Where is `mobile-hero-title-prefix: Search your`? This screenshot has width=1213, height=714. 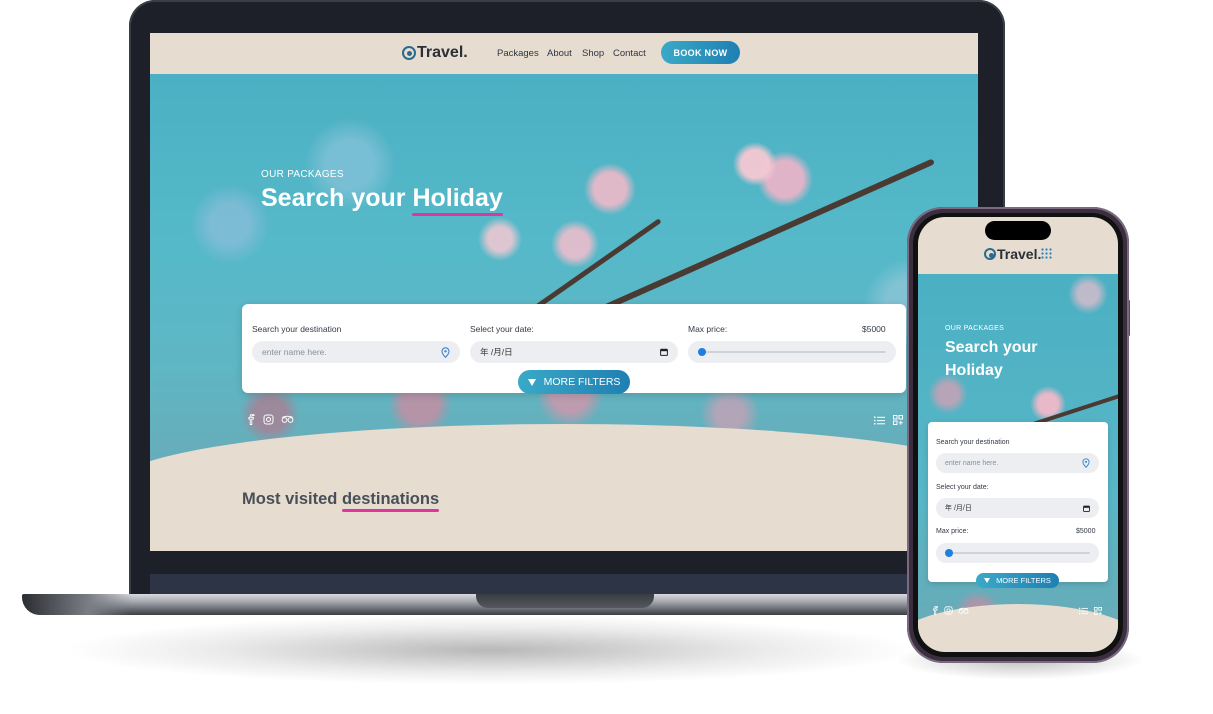
mobile-hero-title-prefix: Search your is located at coordinates (991, 347).